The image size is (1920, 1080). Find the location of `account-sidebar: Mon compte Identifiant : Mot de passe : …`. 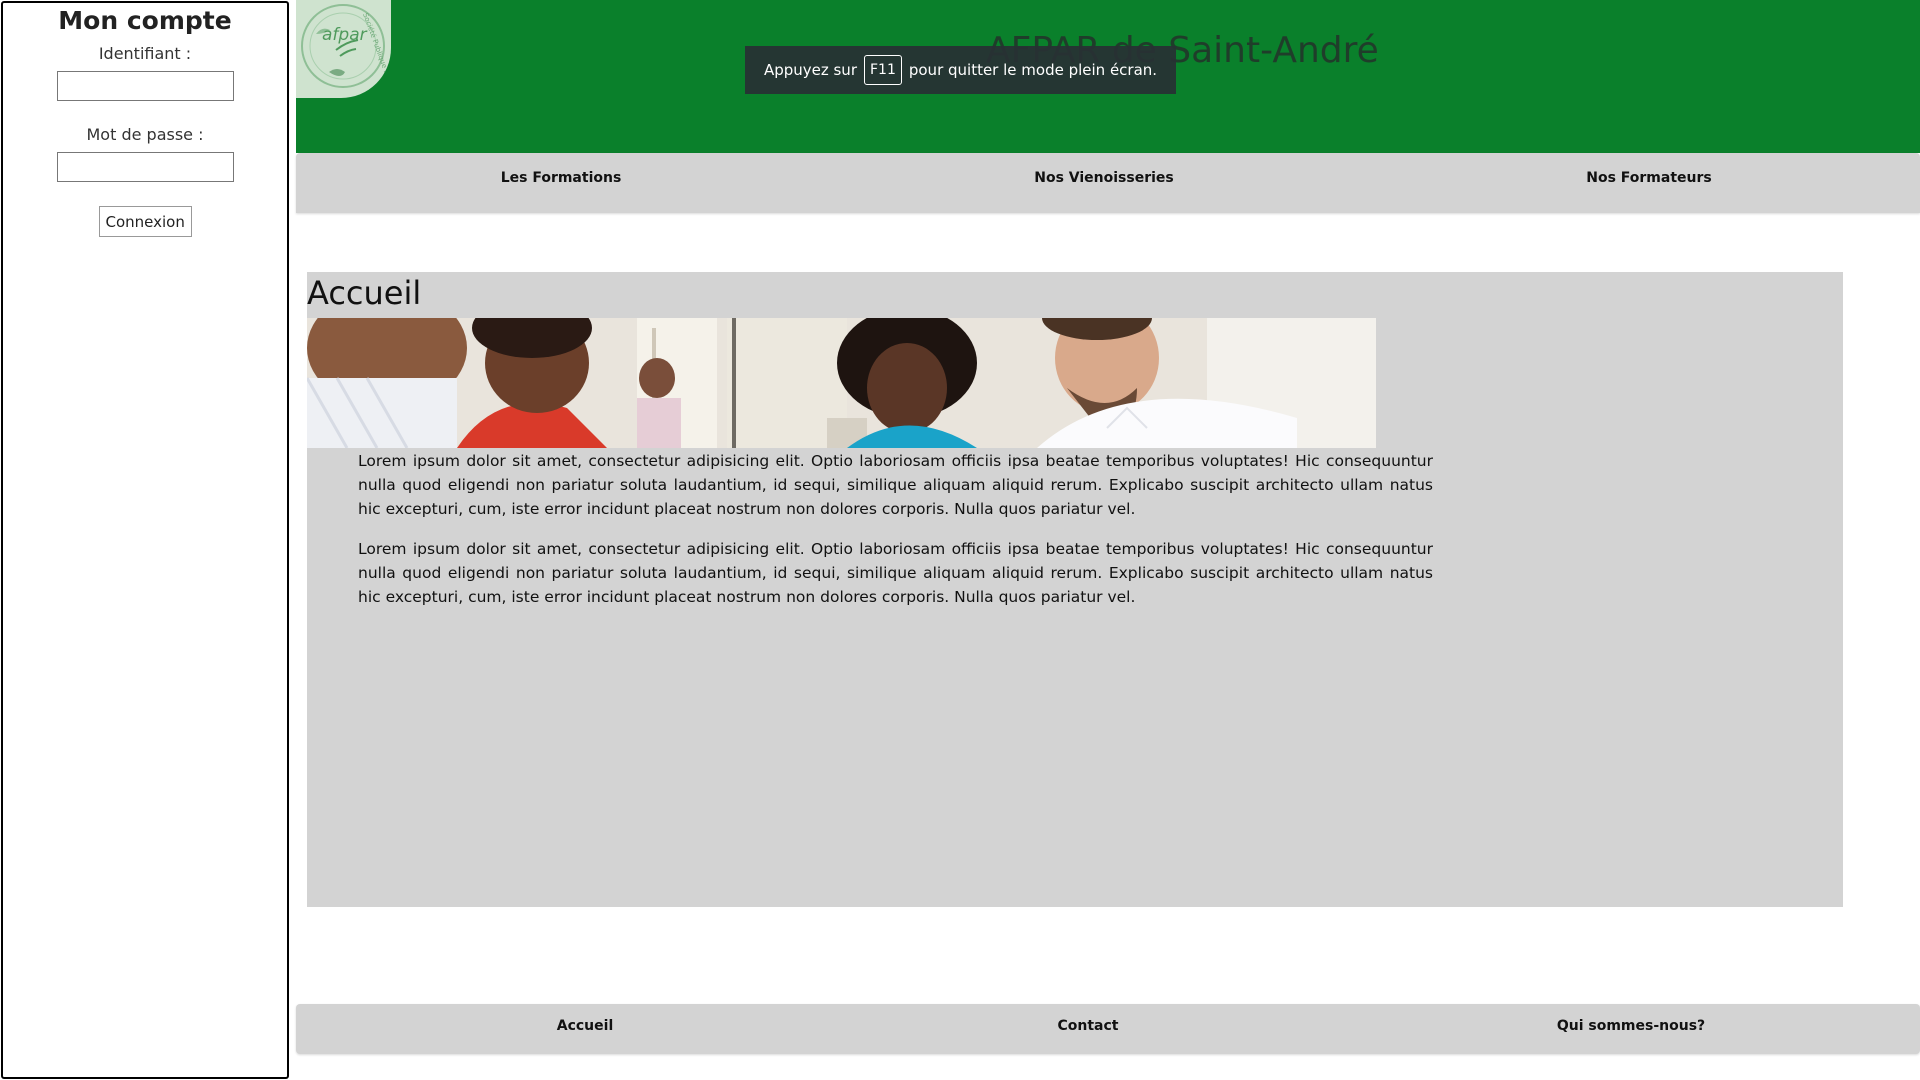

account-sidebar: Mon compte Identifiant : Mot de passe : … is located at coordinates (145, 540).